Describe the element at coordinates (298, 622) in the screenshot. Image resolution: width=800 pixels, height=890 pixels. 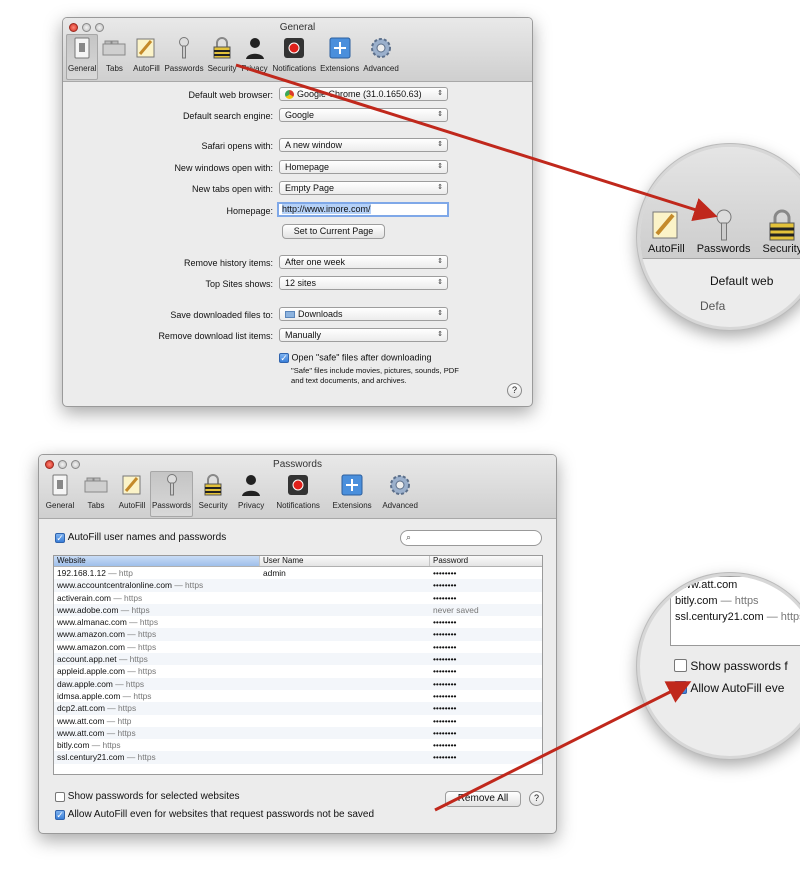
I see `table-row: www.almanac.com — https ••••••••` at that location.